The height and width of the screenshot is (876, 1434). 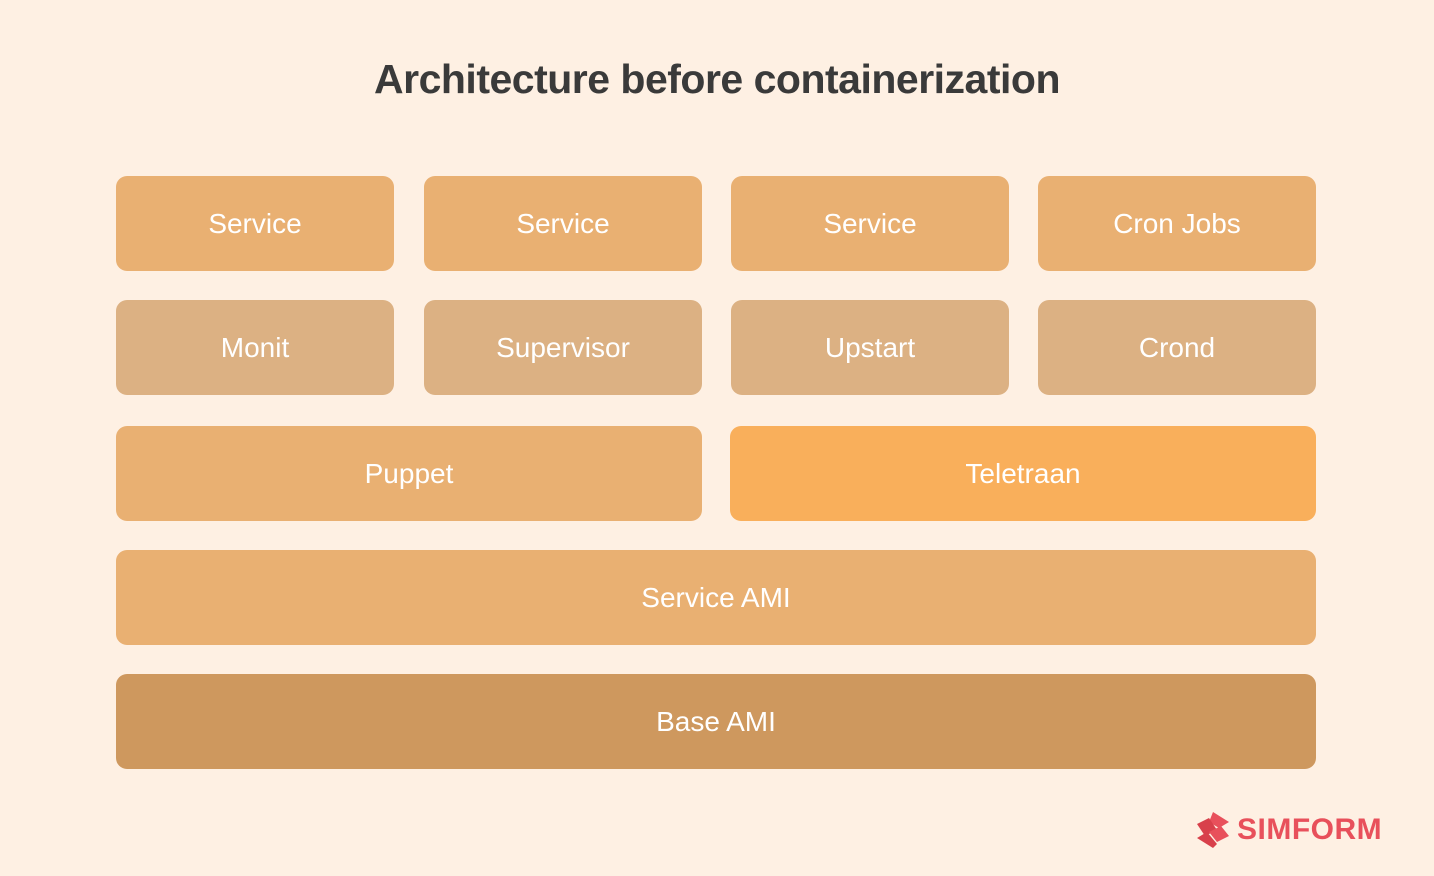 What do you see at coordinates (870, 347) in the screenshot?
I see `upstart-box: Upstart` at bounding box center [870, 347].